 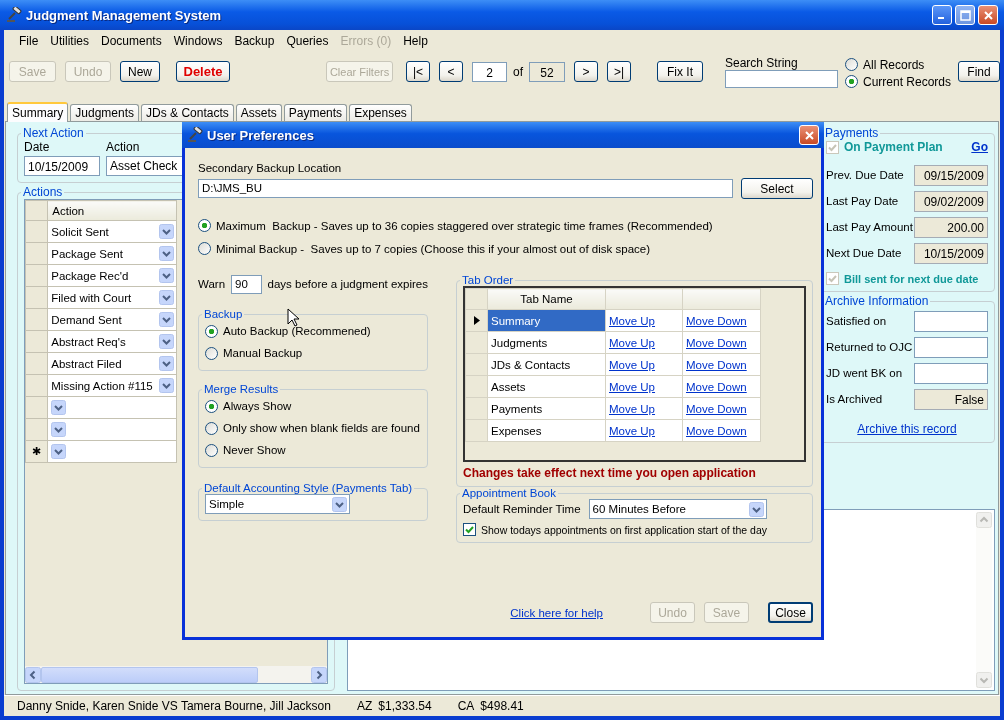 What do you see at coordinates (203, 71) in the screenshot?
I see `toolbar-button: Delete` at bounding box center [203, 71].